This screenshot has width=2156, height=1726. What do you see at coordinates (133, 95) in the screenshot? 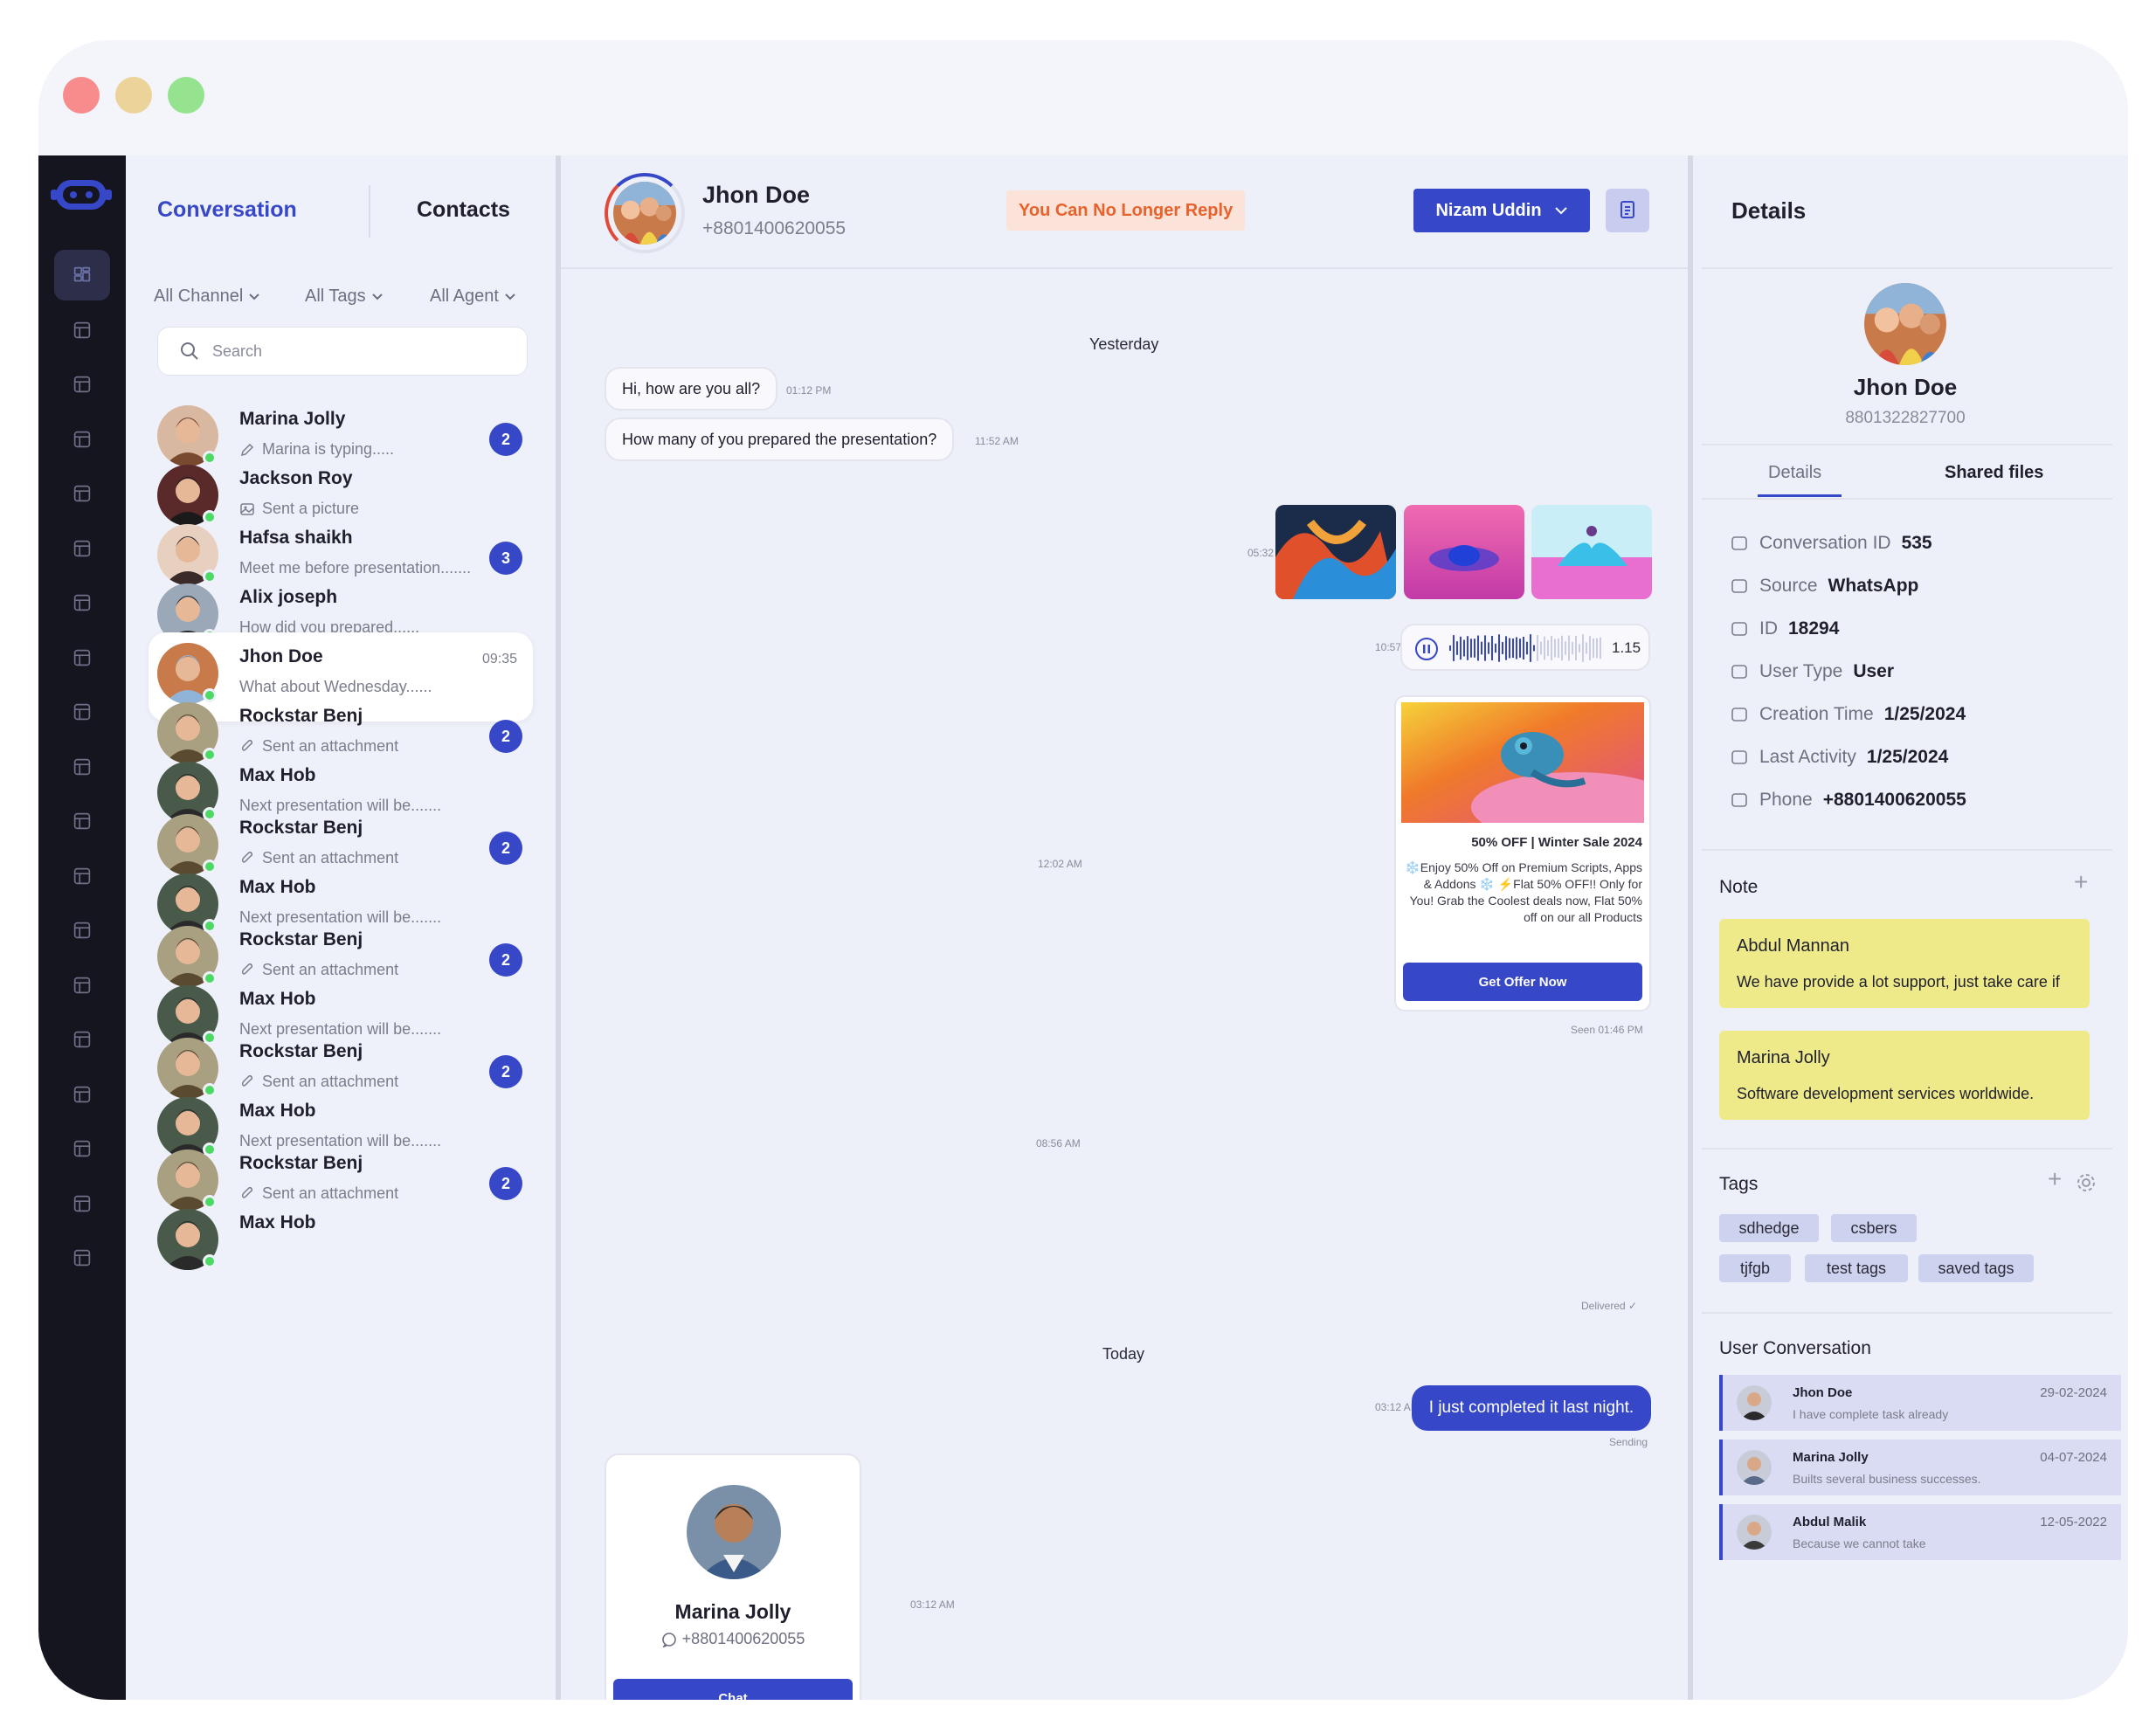
I see `minimize-window-button` at bounding box center [133, 95].